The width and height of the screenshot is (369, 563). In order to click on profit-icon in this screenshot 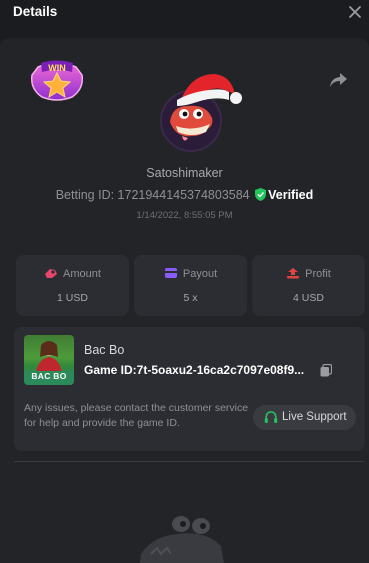, I will do `click(293, 273)`.